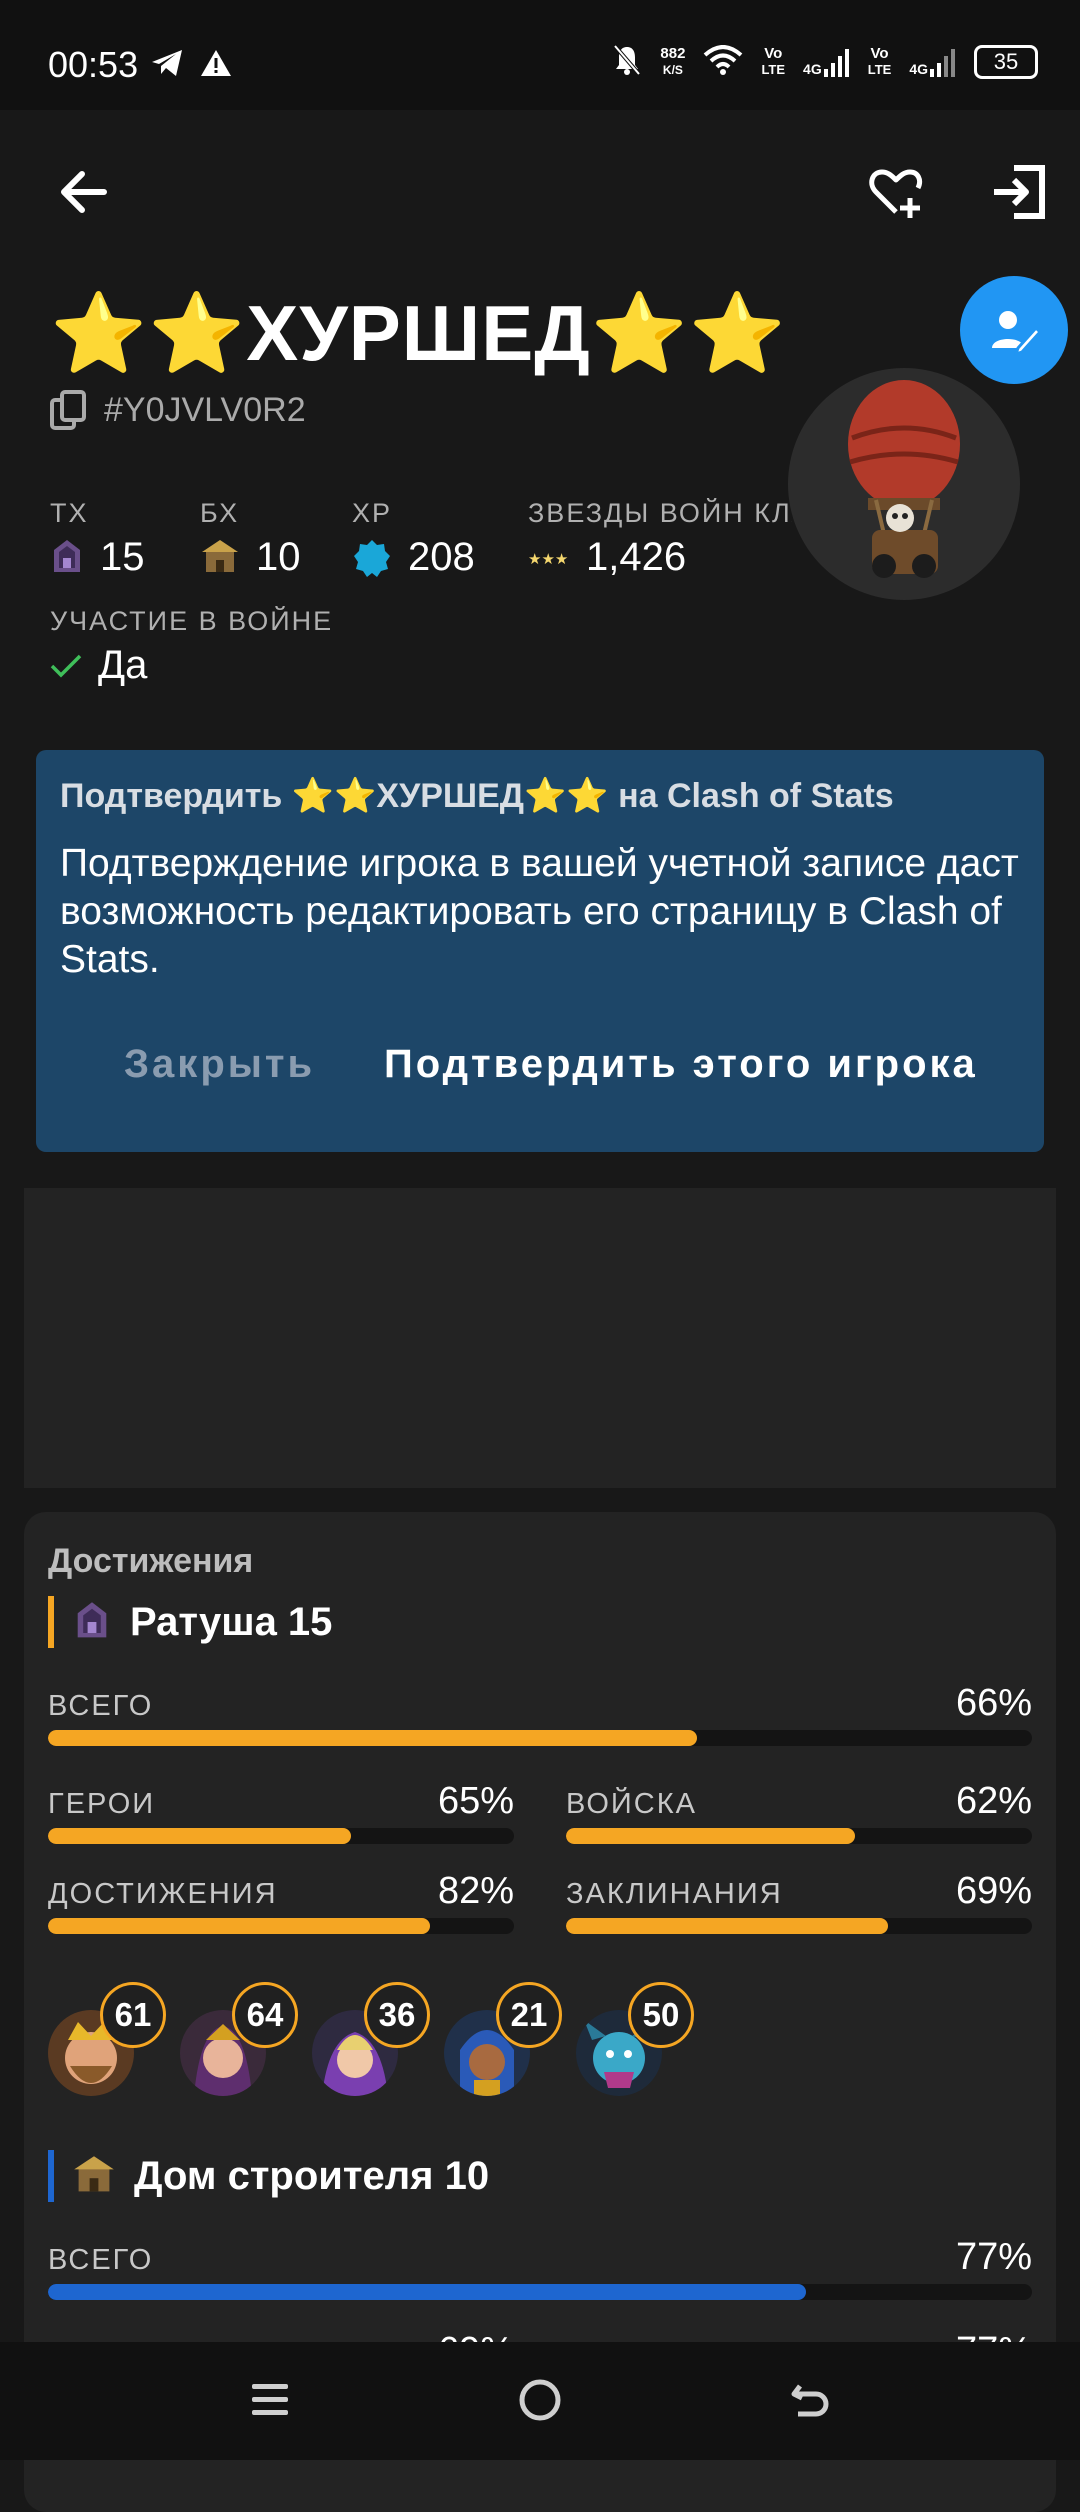 This screenshot has width=1080, height=2512. I want to click on logout-button, so click(1020, 192).